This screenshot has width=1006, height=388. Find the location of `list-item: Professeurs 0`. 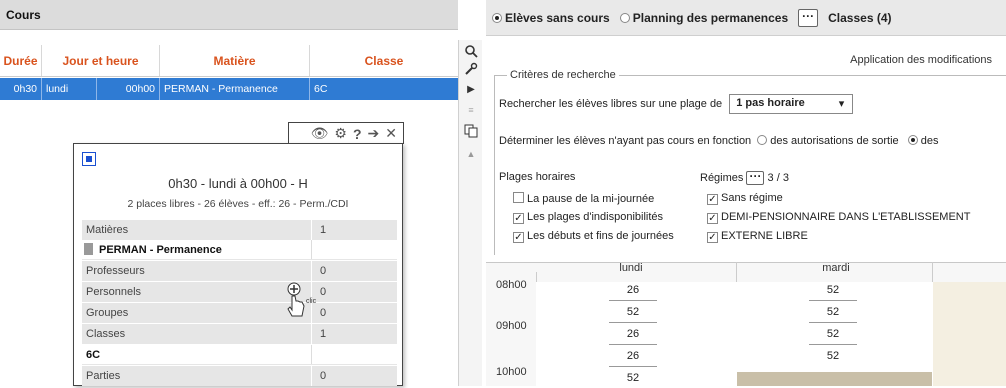

list-item: Professeurs 0 is located at coordinates (239, 271).